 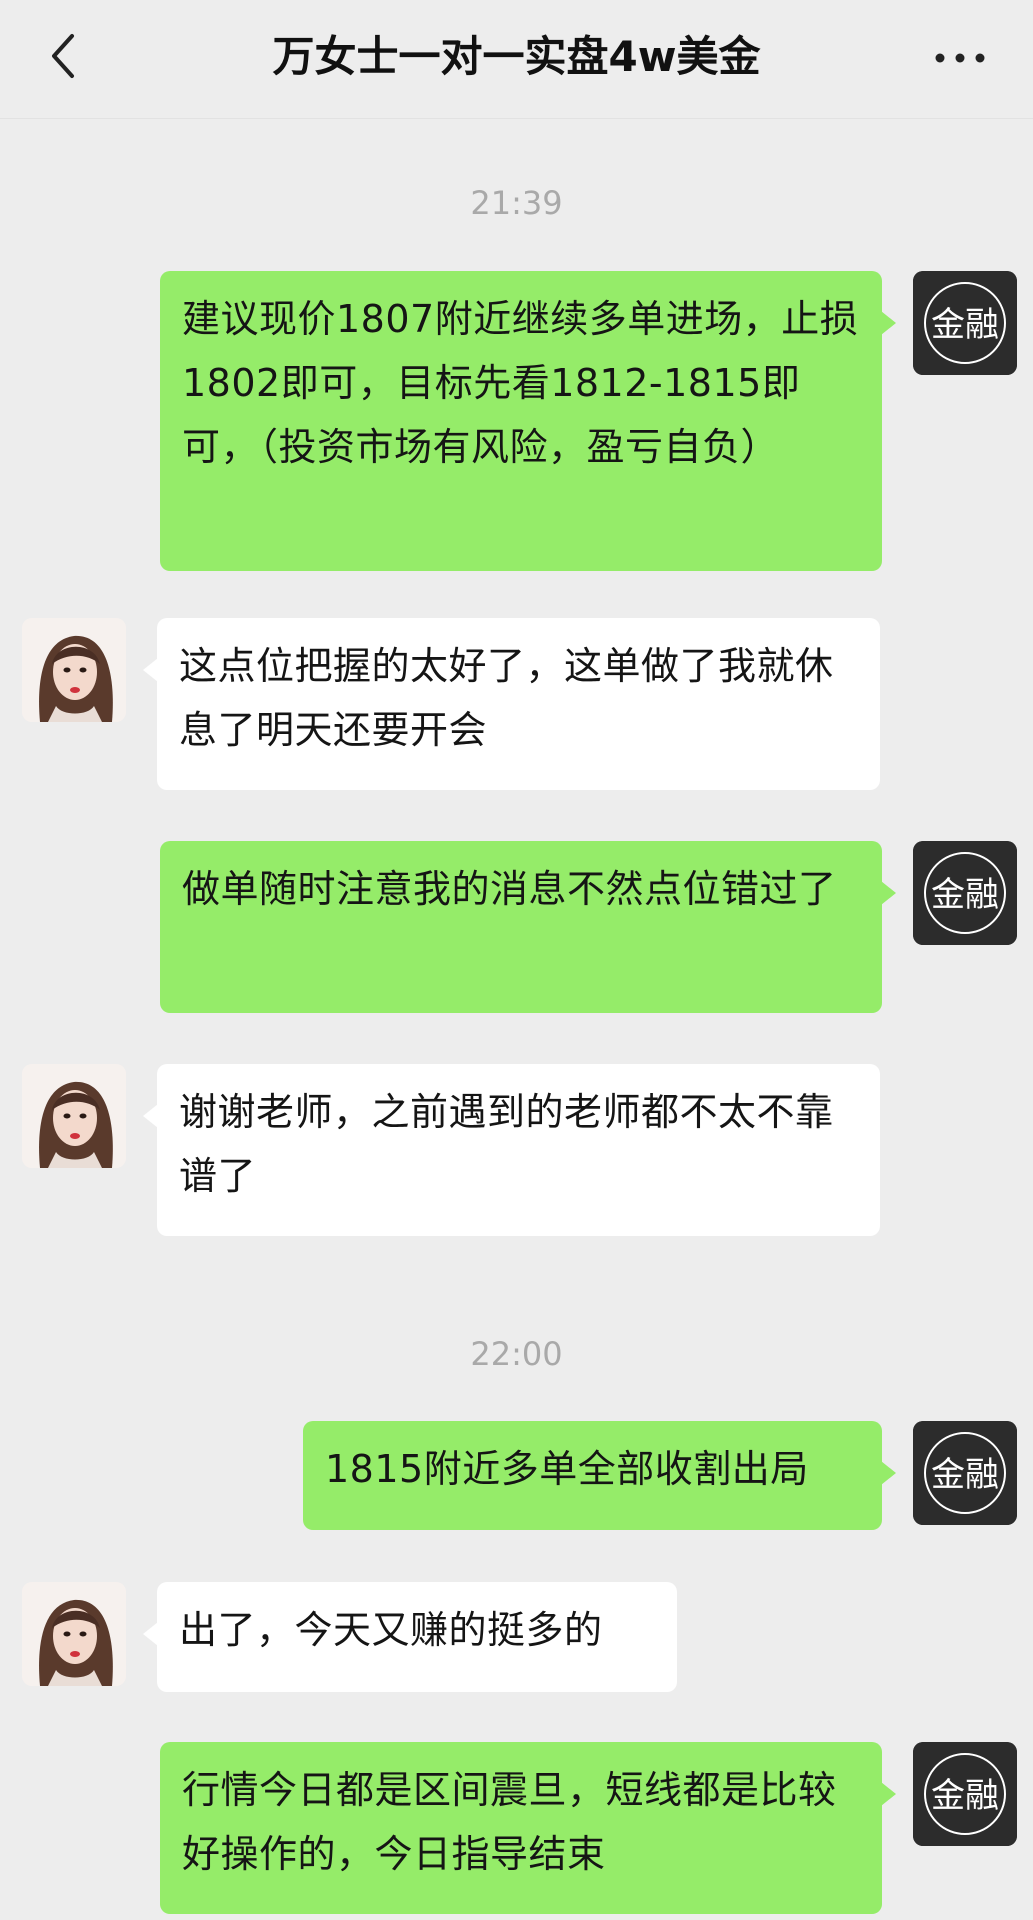 I want to click on message-bubble-sent: 做单随时注意我的消息不然点位错过了, so click(x=528, y=927).